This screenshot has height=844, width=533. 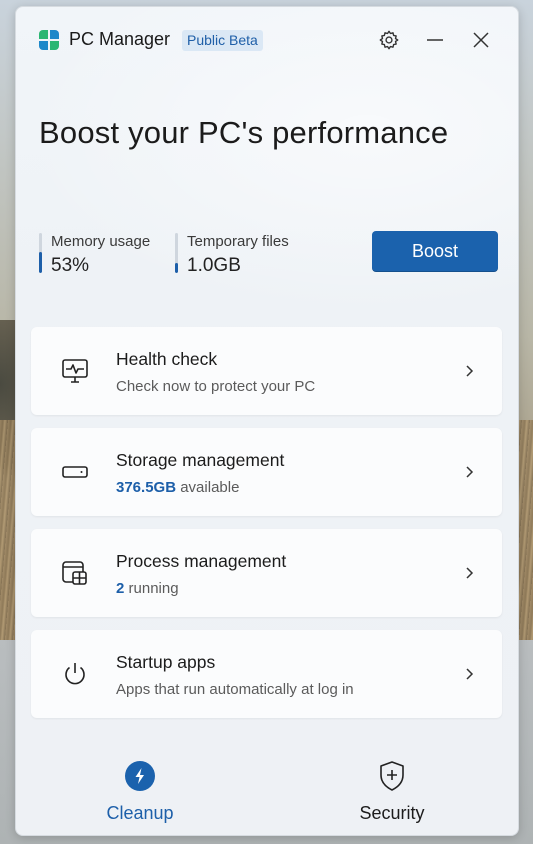 What do you see at coordinates (49, 40) in the screenshot?
I see `pc-manager-logo-icon` at bounding box center [49, 40].